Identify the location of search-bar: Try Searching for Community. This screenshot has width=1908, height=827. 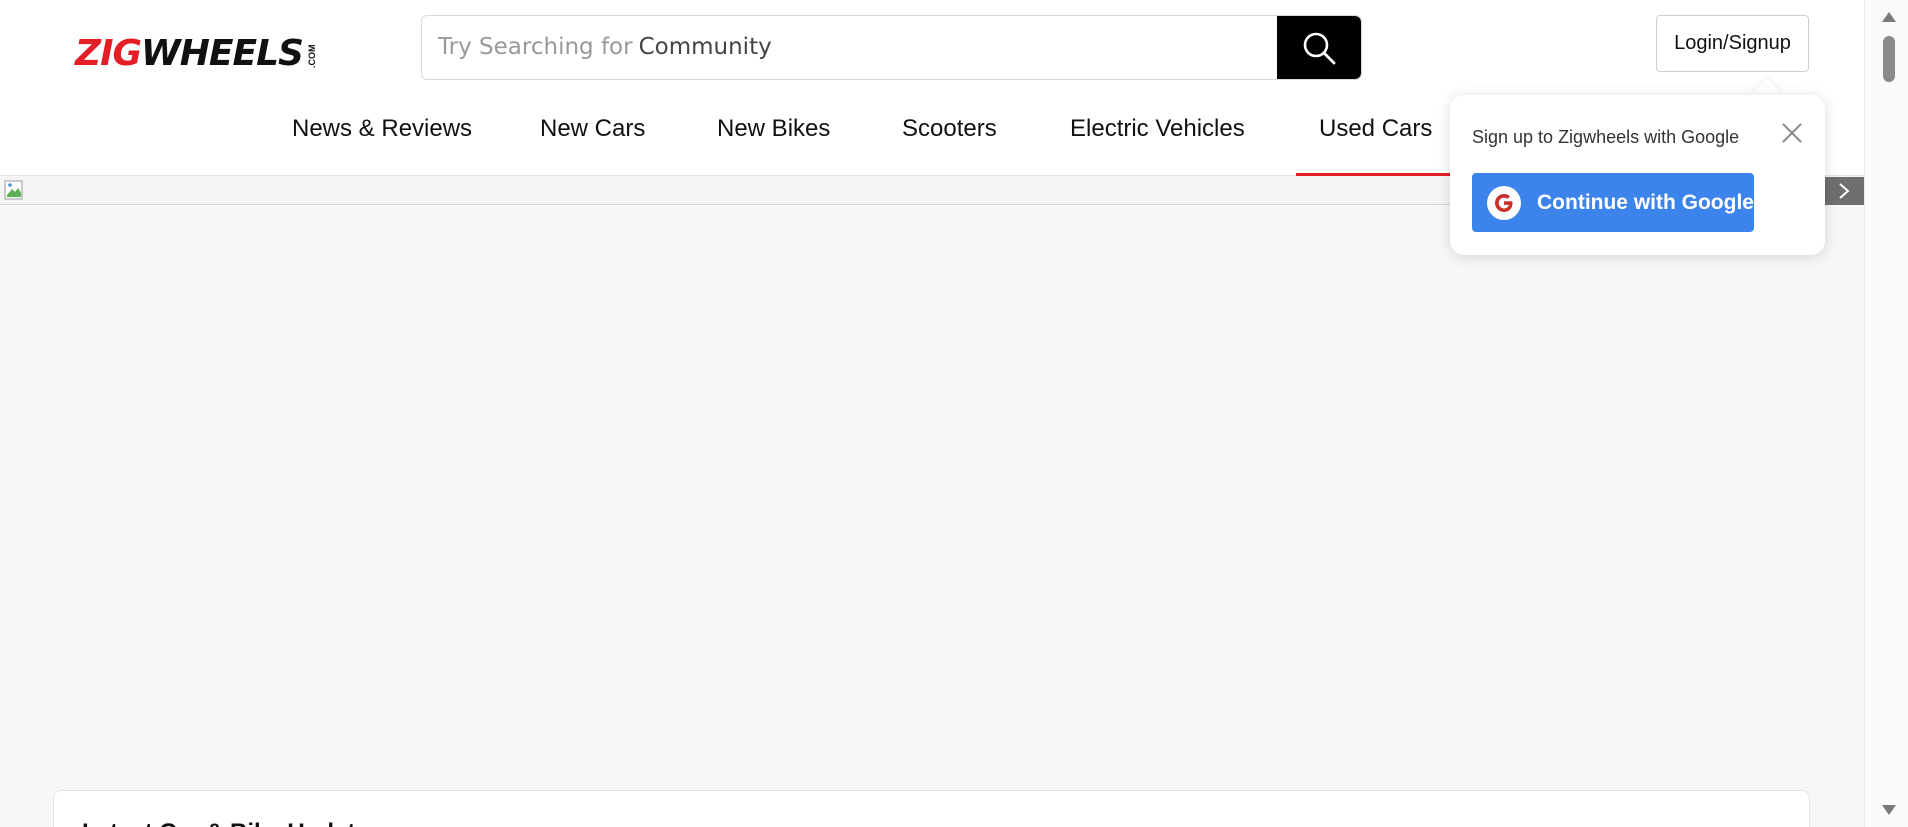
(891, 47).